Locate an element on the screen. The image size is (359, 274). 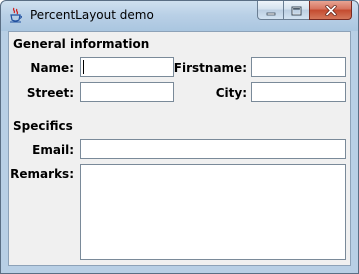
maximize-icon is located at coordinates (296, 10).